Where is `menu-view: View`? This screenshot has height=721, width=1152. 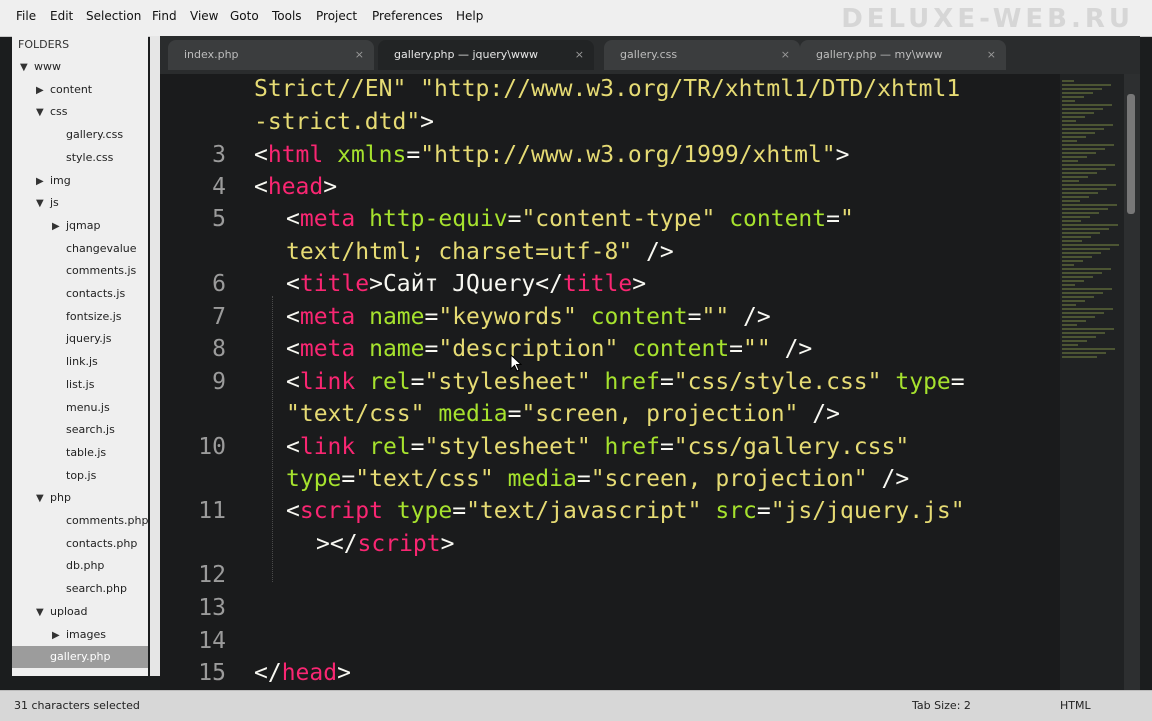
menu-view: View is located at coordinates (204, 16).